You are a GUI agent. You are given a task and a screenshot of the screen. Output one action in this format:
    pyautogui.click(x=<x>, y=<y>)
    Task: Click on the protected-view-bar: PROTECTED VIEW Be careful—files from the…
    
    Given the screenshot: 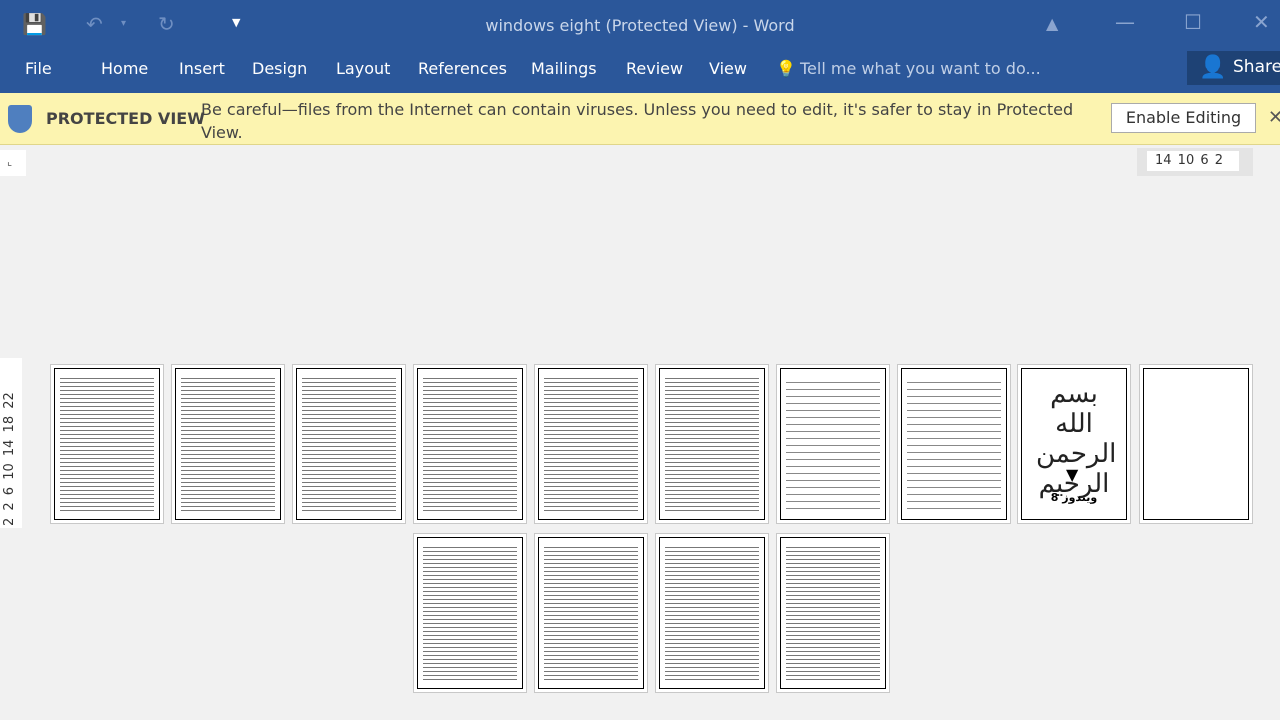 What is the action you would take?
    pyautogui.click(x=640, y=119)
    